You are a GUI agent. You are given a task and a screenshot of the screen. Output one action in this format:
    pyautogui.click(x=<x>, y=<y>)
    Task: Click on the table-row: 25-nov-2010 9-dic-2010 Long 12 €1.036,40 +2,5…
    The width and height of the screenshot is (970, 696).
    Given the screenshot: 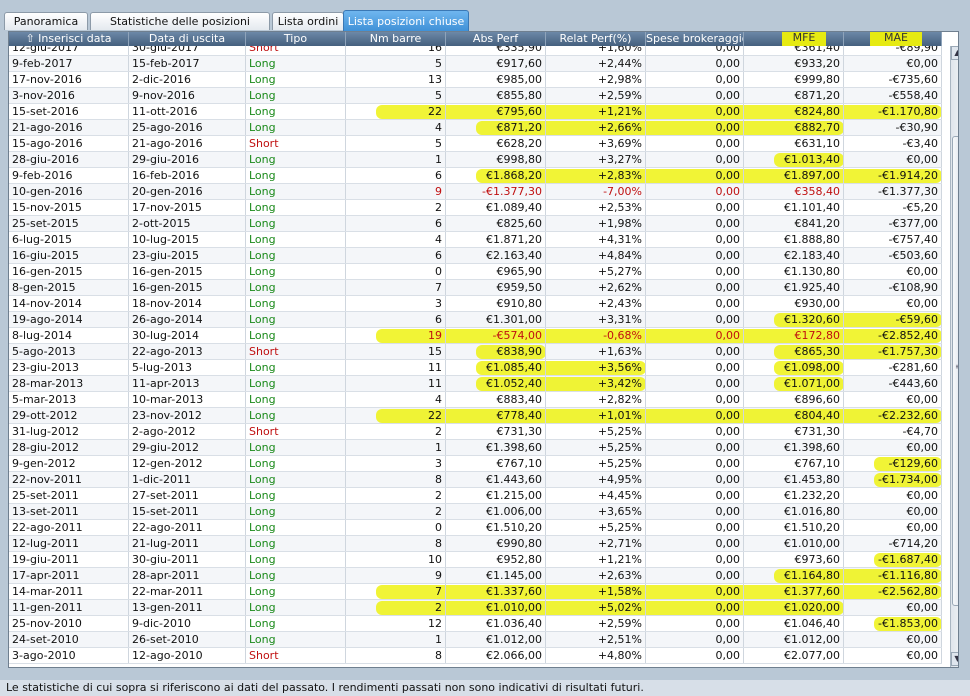 What is the action you would take?
    pyautogui.click(x=475, y=624)
    